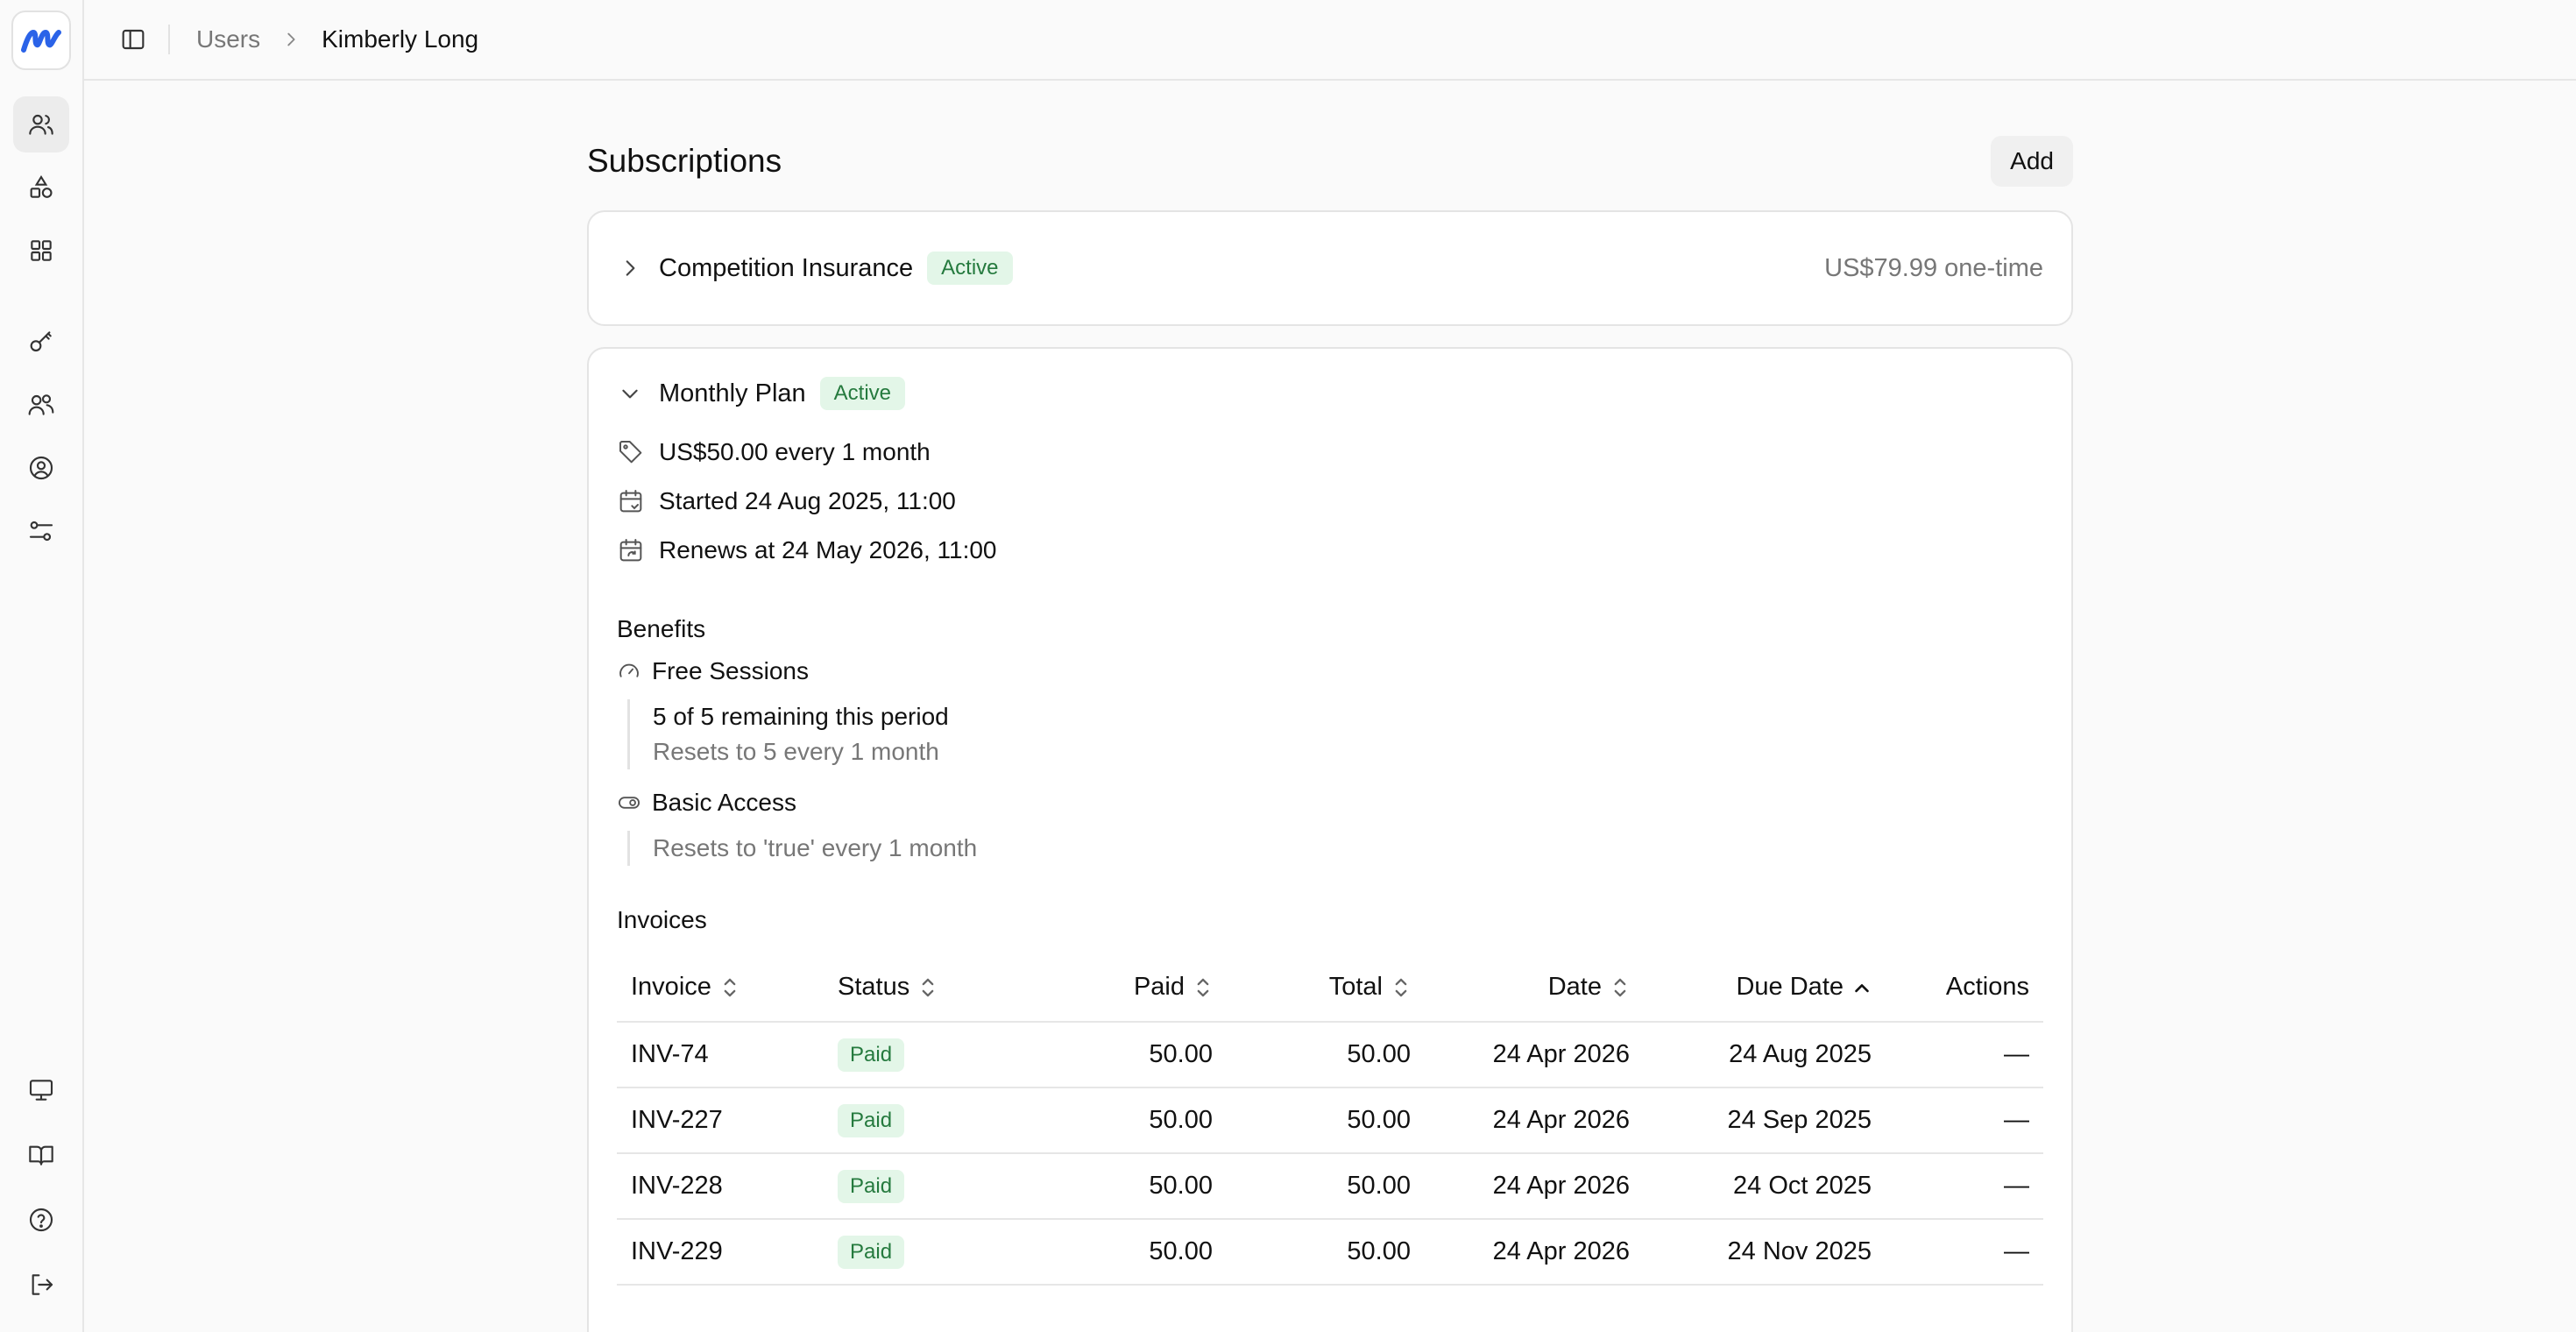  I want to click on renews-row: Renews at 24 May 2026, 11:00, so click(1330, 550).